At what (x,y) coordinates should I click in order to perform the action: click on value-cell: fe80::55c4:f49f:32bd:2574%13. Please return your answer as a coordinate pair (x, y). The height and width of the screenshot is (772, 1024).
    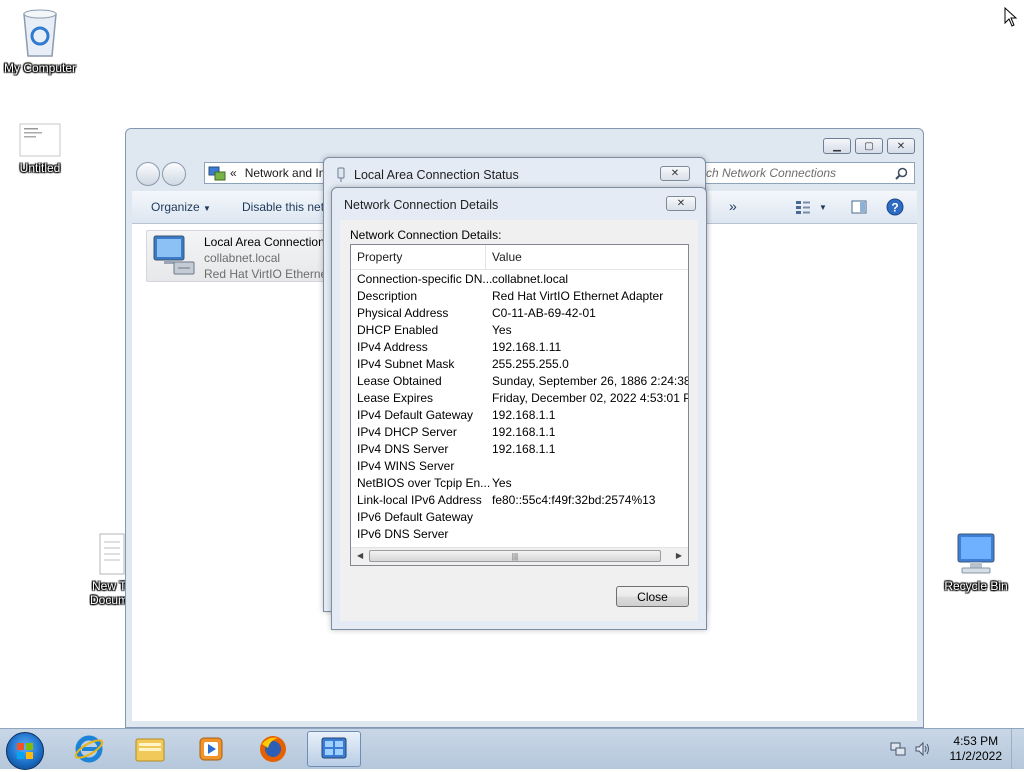
    Looking at the image, I should click on (574, 500).